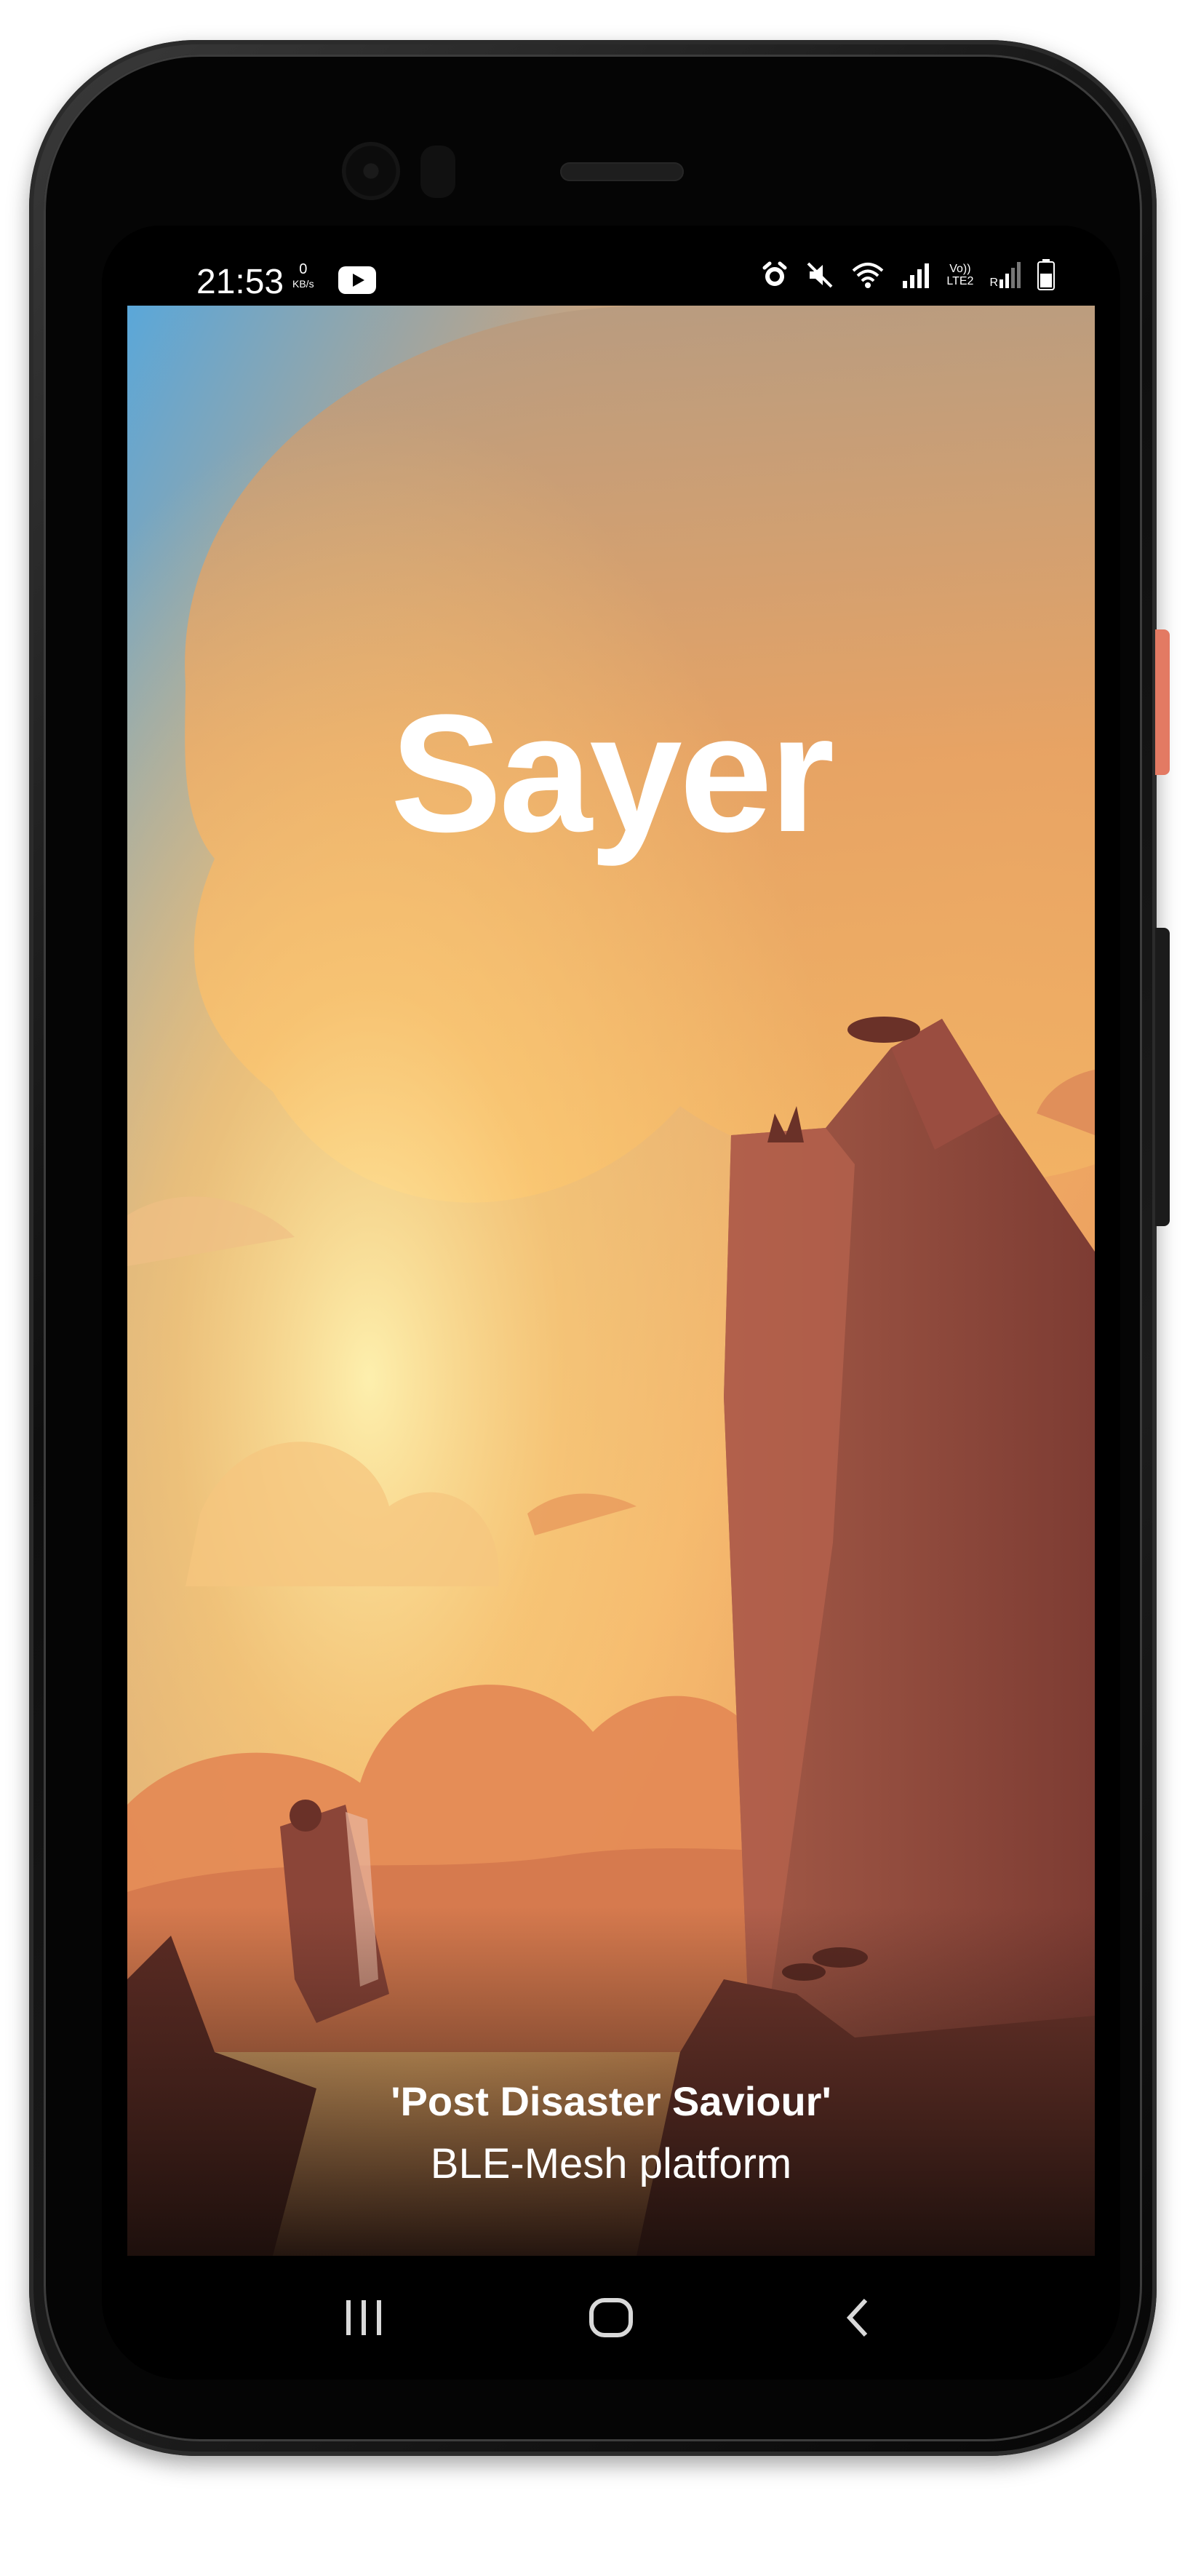 This screenshot has height=2576, width=1193. I want to click on tagline: 'Post Disaster Saviour', so click(611, 2101).